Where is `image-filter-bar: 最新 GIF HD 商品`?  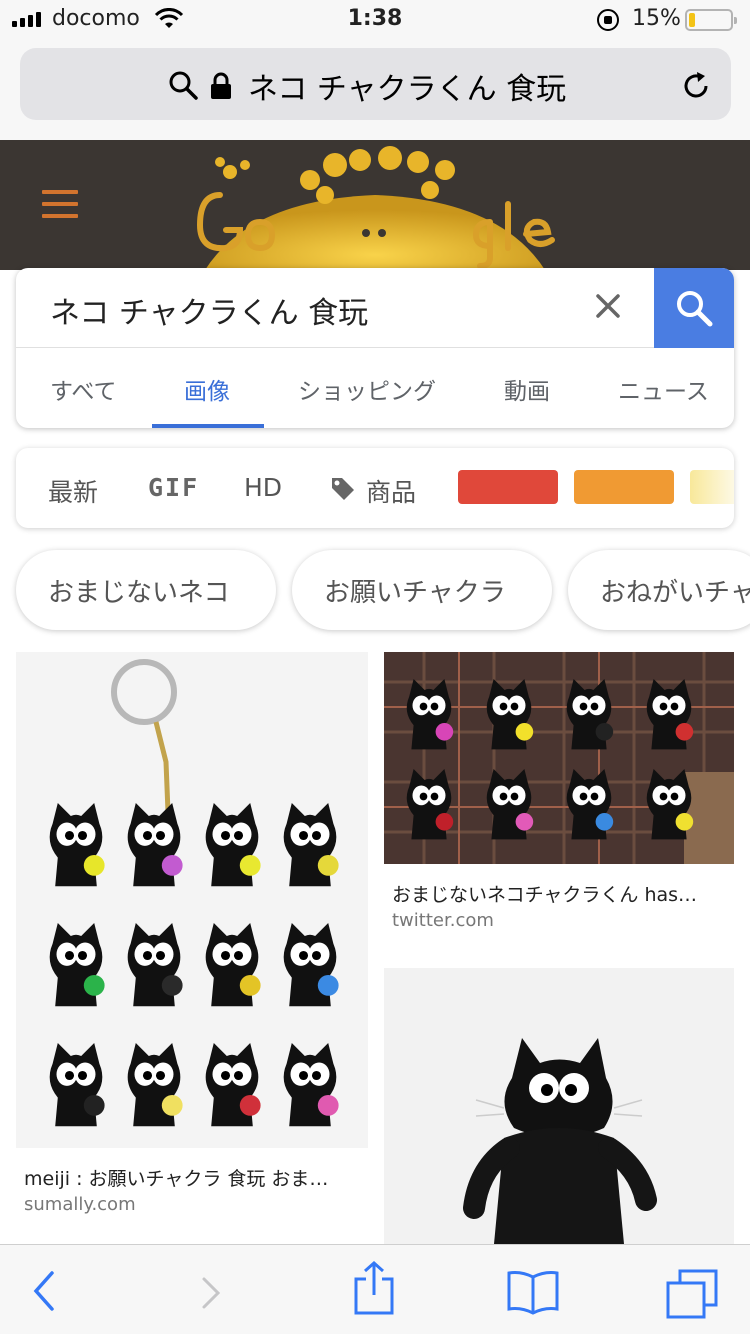 image-filter-bar: 最新 GIF HD 商品 is located at coordinates (375, 488).